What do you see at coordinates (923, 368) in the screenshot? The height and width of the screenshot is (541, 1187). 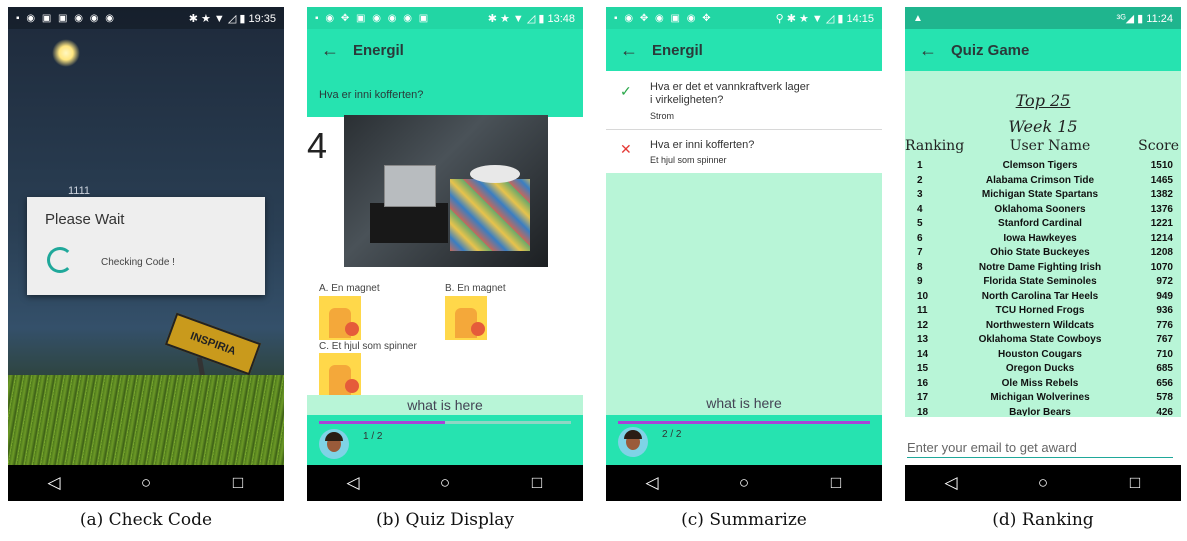 I see `rank-cell: 15` at bounding box center [923, 368].